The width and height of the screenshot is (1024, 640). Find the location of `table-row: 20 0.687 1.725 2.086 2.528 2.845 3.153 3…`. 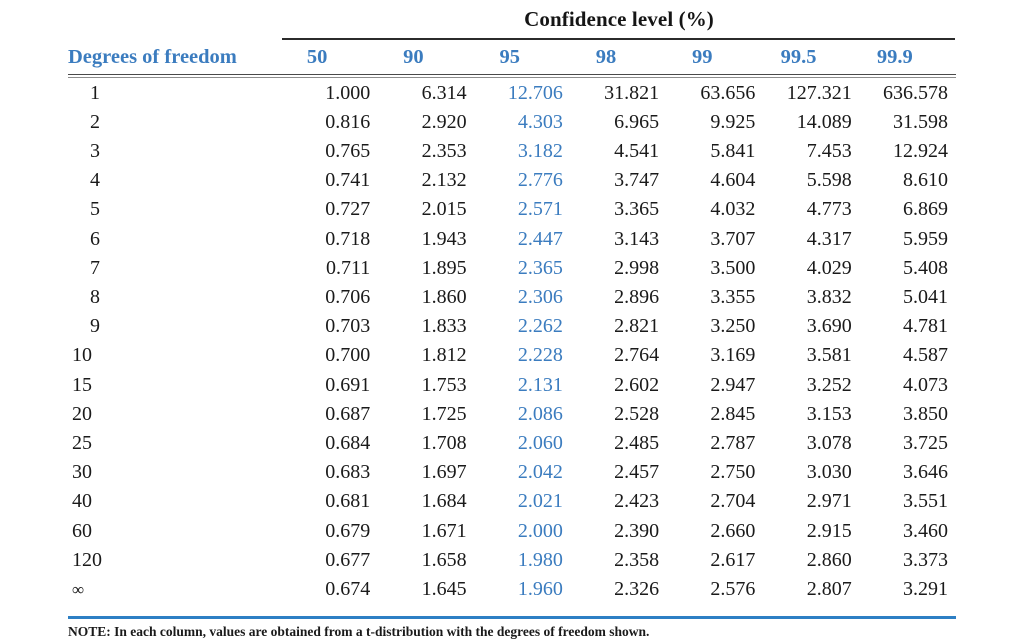

table-row: 20 0.687 1.725 2.086 2.528 2.845 3.153 3… is located at coordinates (512, 417).